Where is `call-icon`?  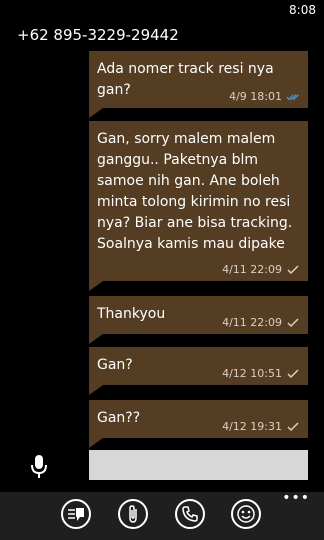
call-icon is located at coordinates (190, 514).